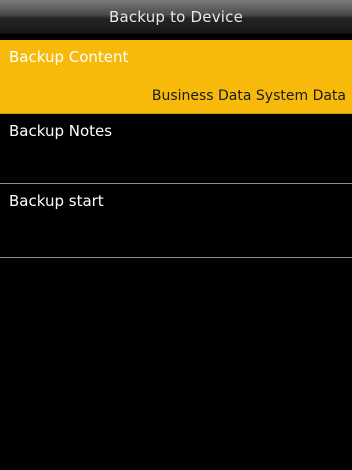  I want to click on menu-item-label: Backup start, so click(56, 201).